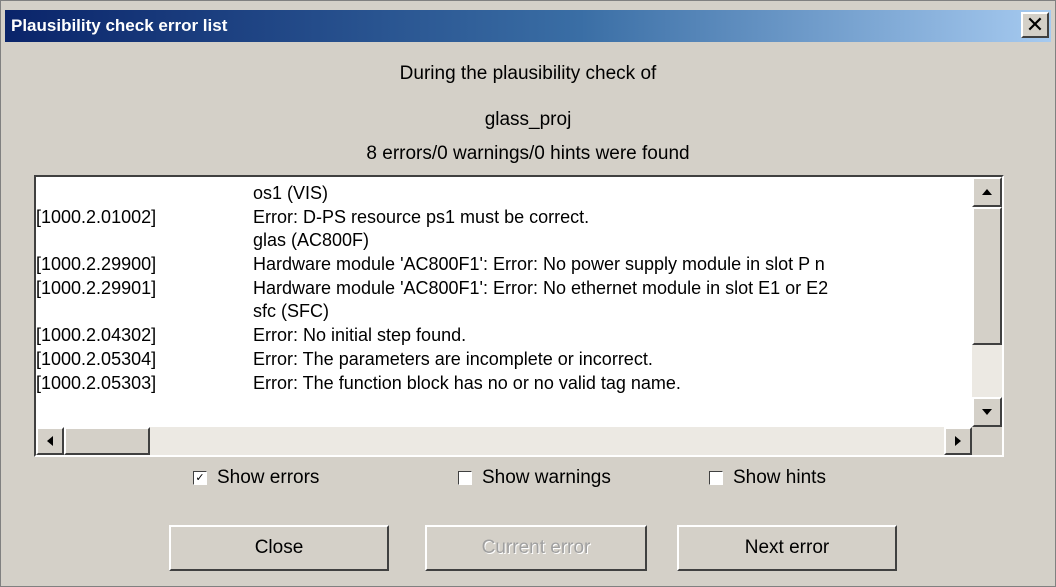  I want to click on close-button: Close, so click(279, 548).